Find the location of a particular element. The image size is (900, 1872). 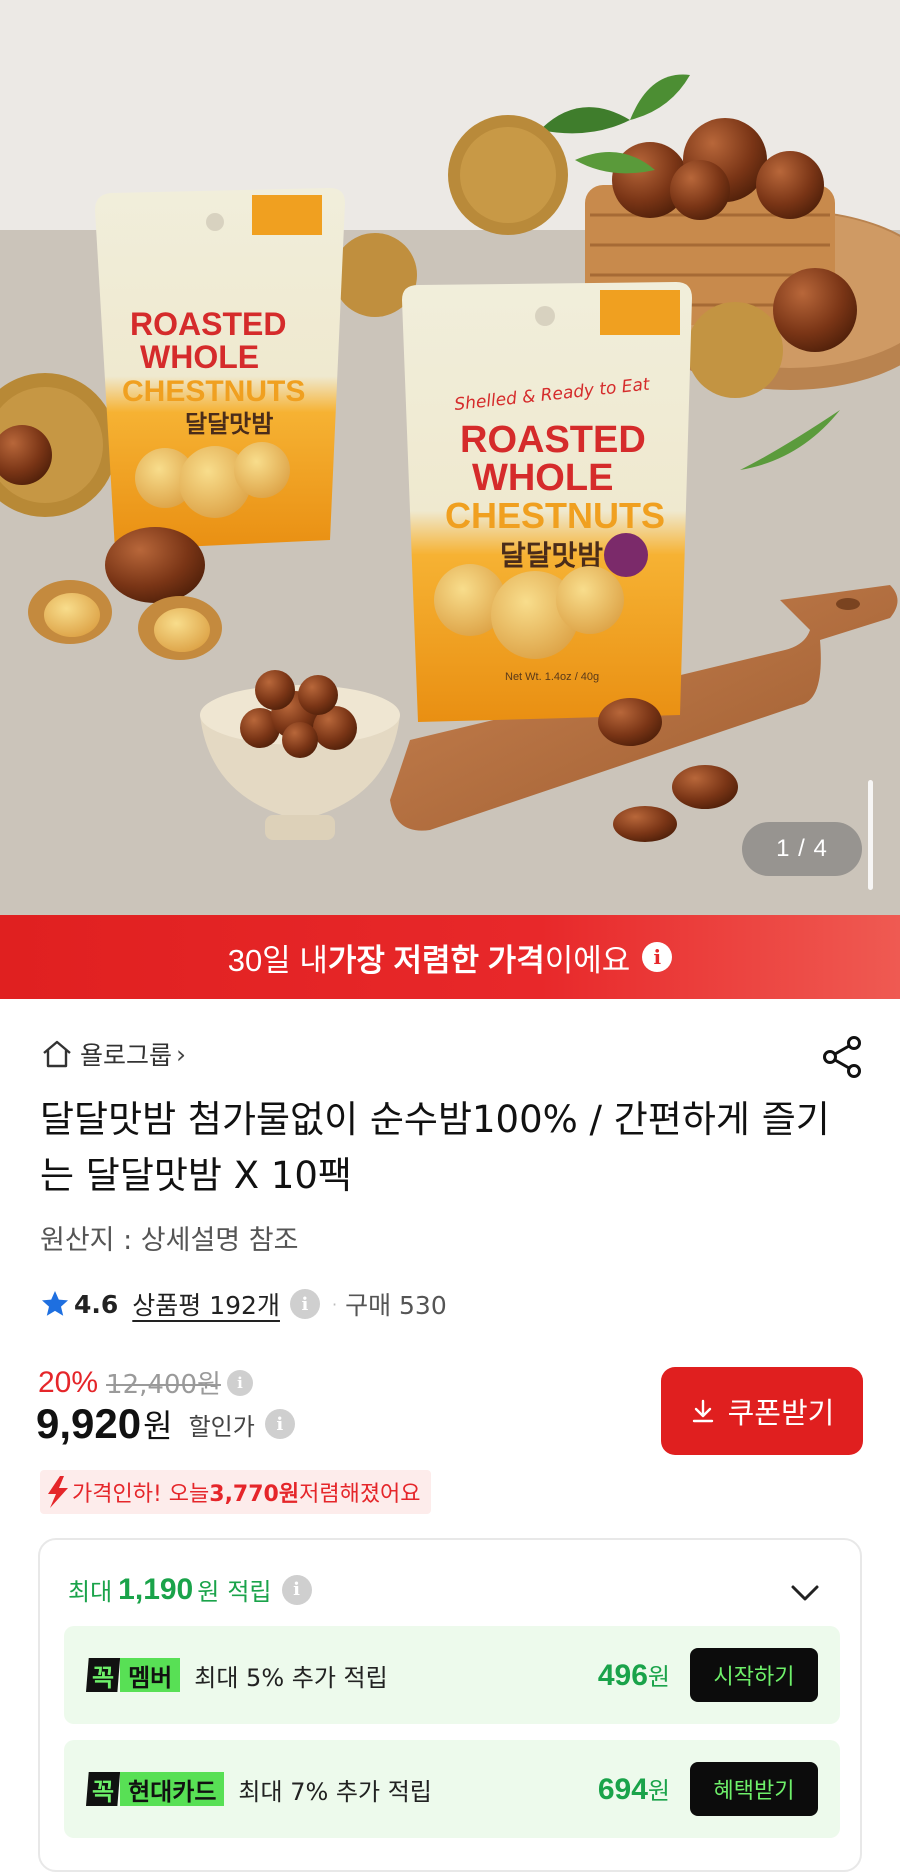

sale-price-label: 할인가 is located at coordinates (221, 1426).